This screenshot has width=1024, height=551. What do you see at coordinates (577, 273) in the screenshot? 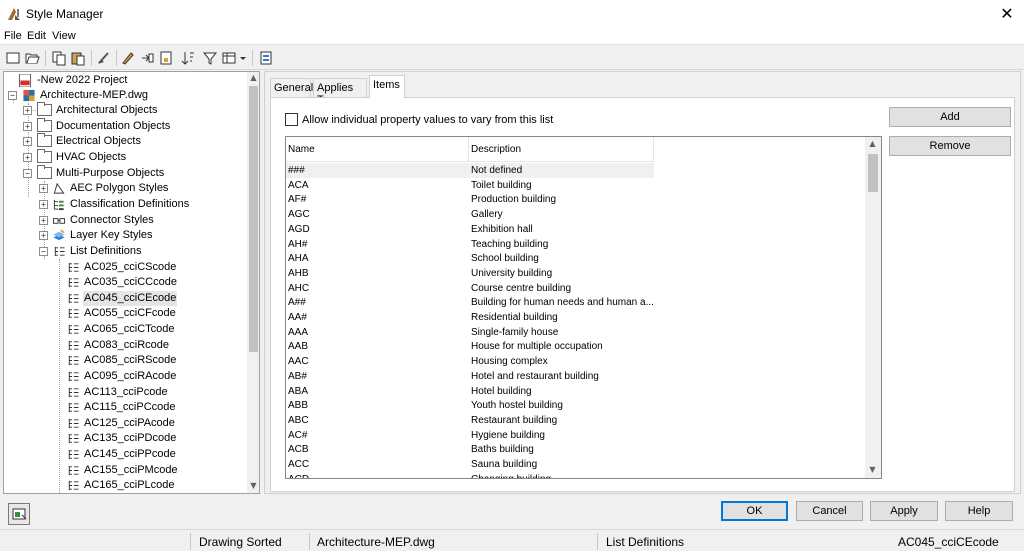
I see `table-row: AHB University building` at bounding box center [577, 273].